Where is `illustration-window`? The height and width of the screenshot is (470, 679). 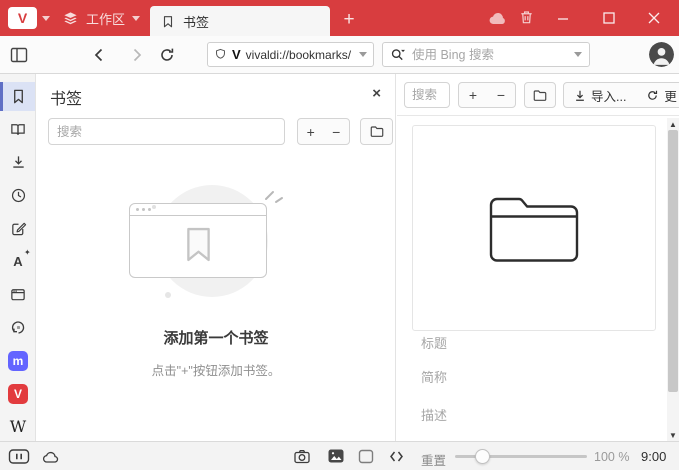
illustration-window is located at coordinates (198, 240).